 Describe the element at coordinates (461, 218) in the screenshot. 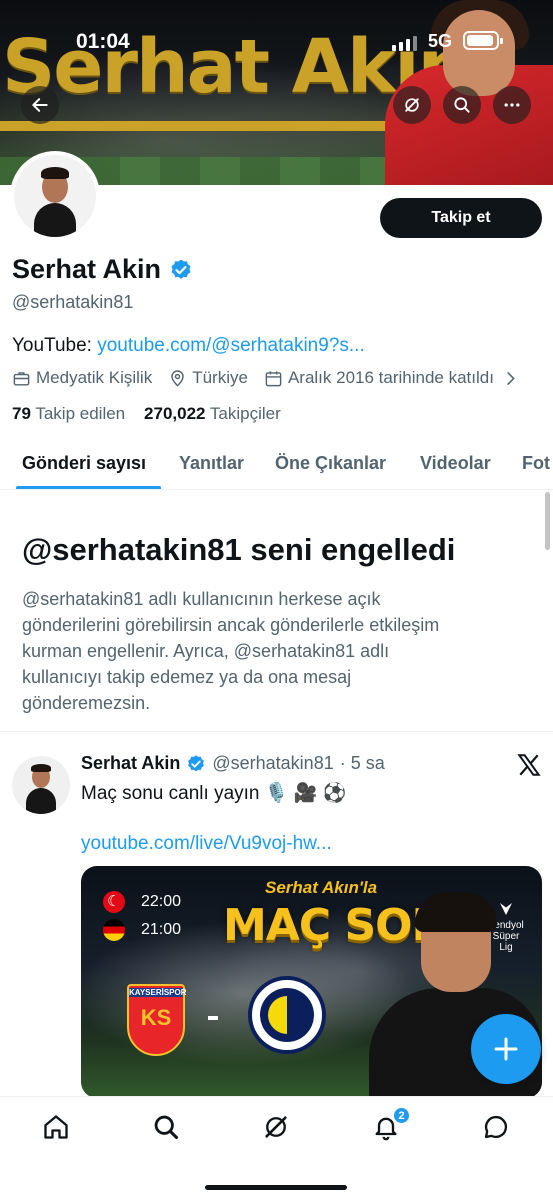

I see `follow-button: Takip et` at that location.